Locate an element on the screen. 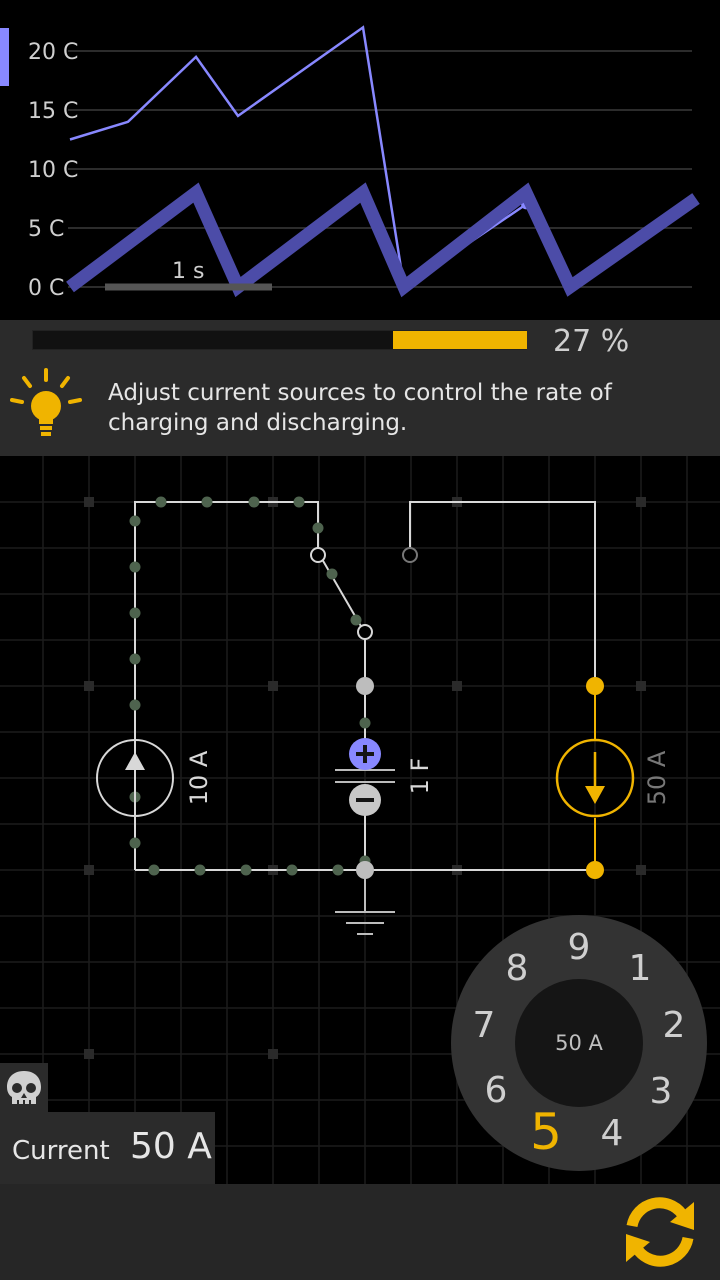 The width and height of the screenshot is (720, 1280). charge-progress-bar is located at coordinates (279, 340).